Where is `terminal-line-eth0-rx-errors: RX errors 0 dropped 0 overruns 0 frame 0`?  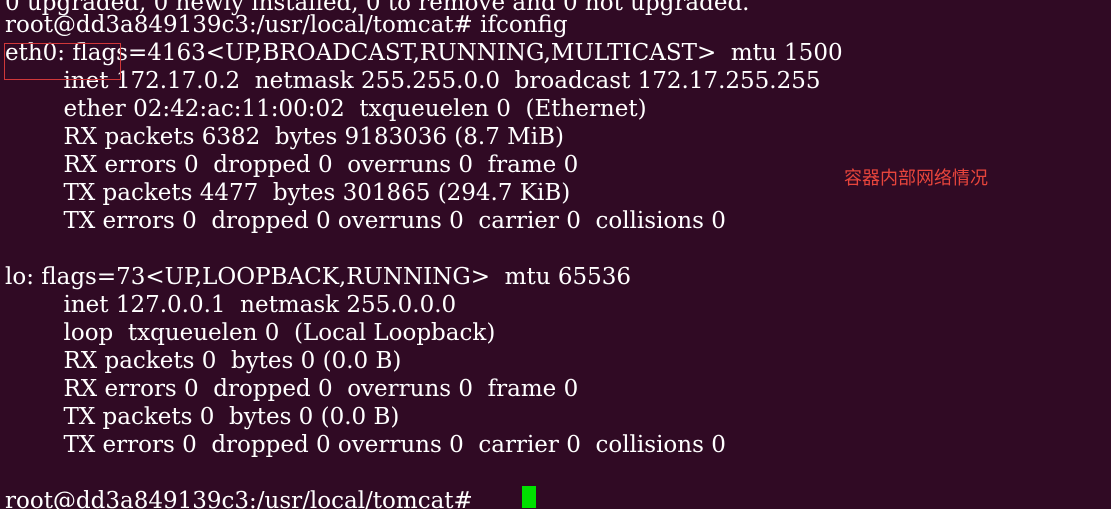 terminal-line-eth0-rx-errors: RX errors 0 dropped 0 overruns 0 frame 0 is located at coordinates (292, 165).